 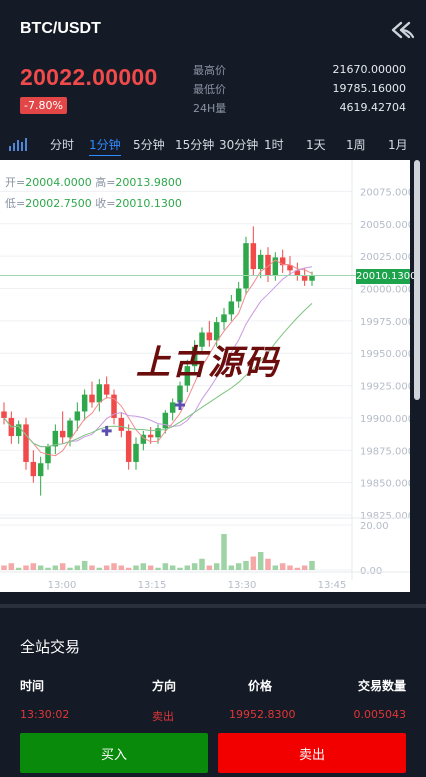 What do you see at coordinates (369, 88) in the screenshot?
I see `stat-value: 19785.16000` at bounding box center [369, 88].